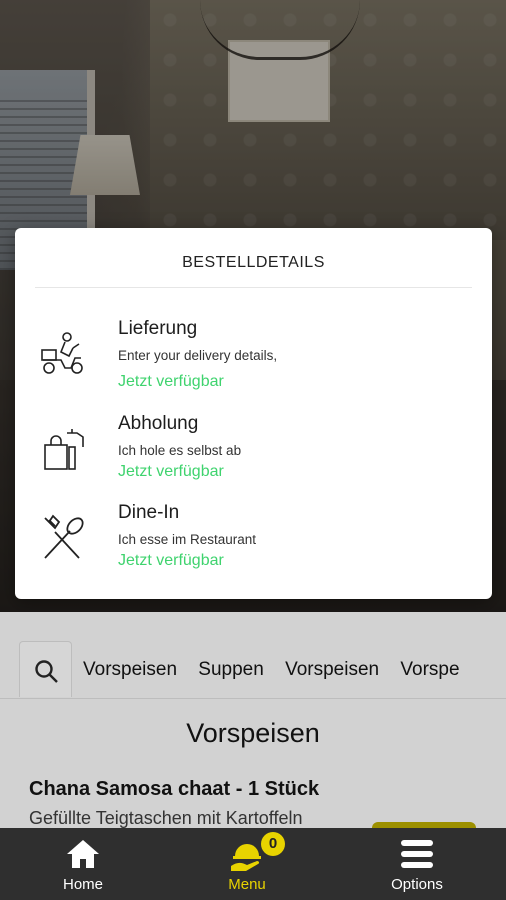 The width and height of the screenshot is (506, 900). I want to click on menu-item-name: Chana Samosa chaat - 1 Stück, so click(174, 789).